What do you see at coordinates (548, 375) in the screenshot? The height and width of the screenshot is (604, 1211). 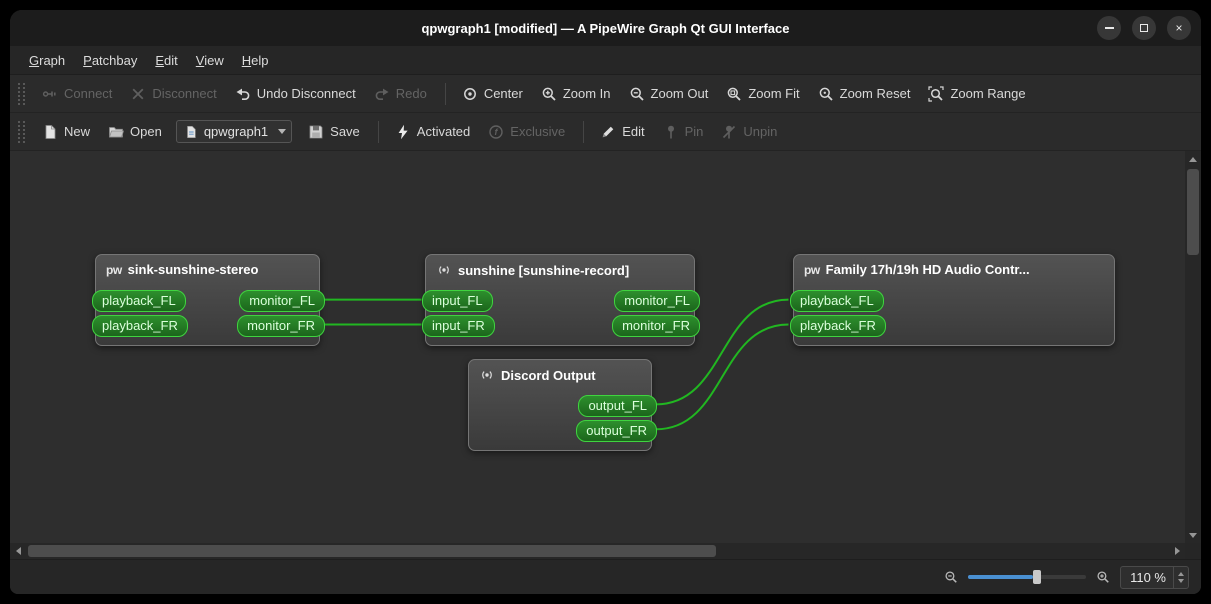 I see `node-title: Discord Output` at bounding box center [548, 375].